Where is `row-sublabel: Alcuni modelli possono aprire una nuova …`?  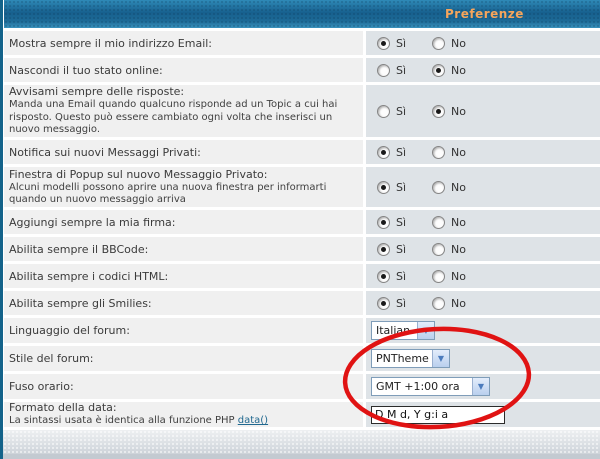
row-sublabel: Alcuni modelli possono aprire una nuova … is located at coordinates (168, 193).